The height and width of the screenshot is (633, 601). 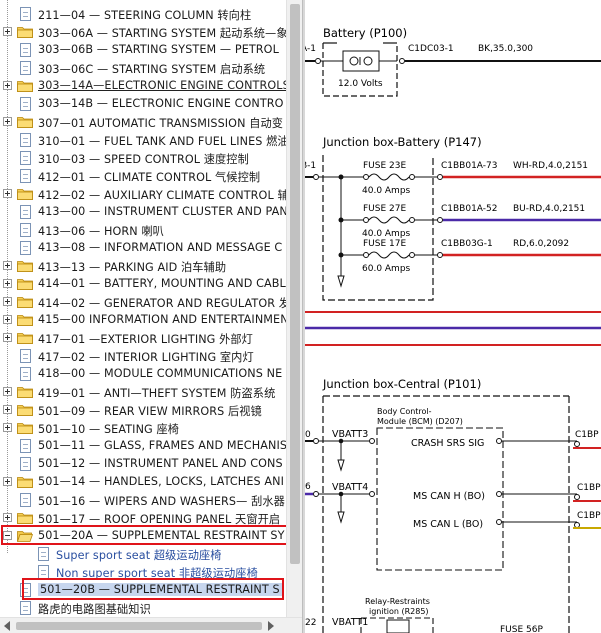 I want to click on tree-document-item: 路虎的电路图基础知识, so click(x=143, y=608).